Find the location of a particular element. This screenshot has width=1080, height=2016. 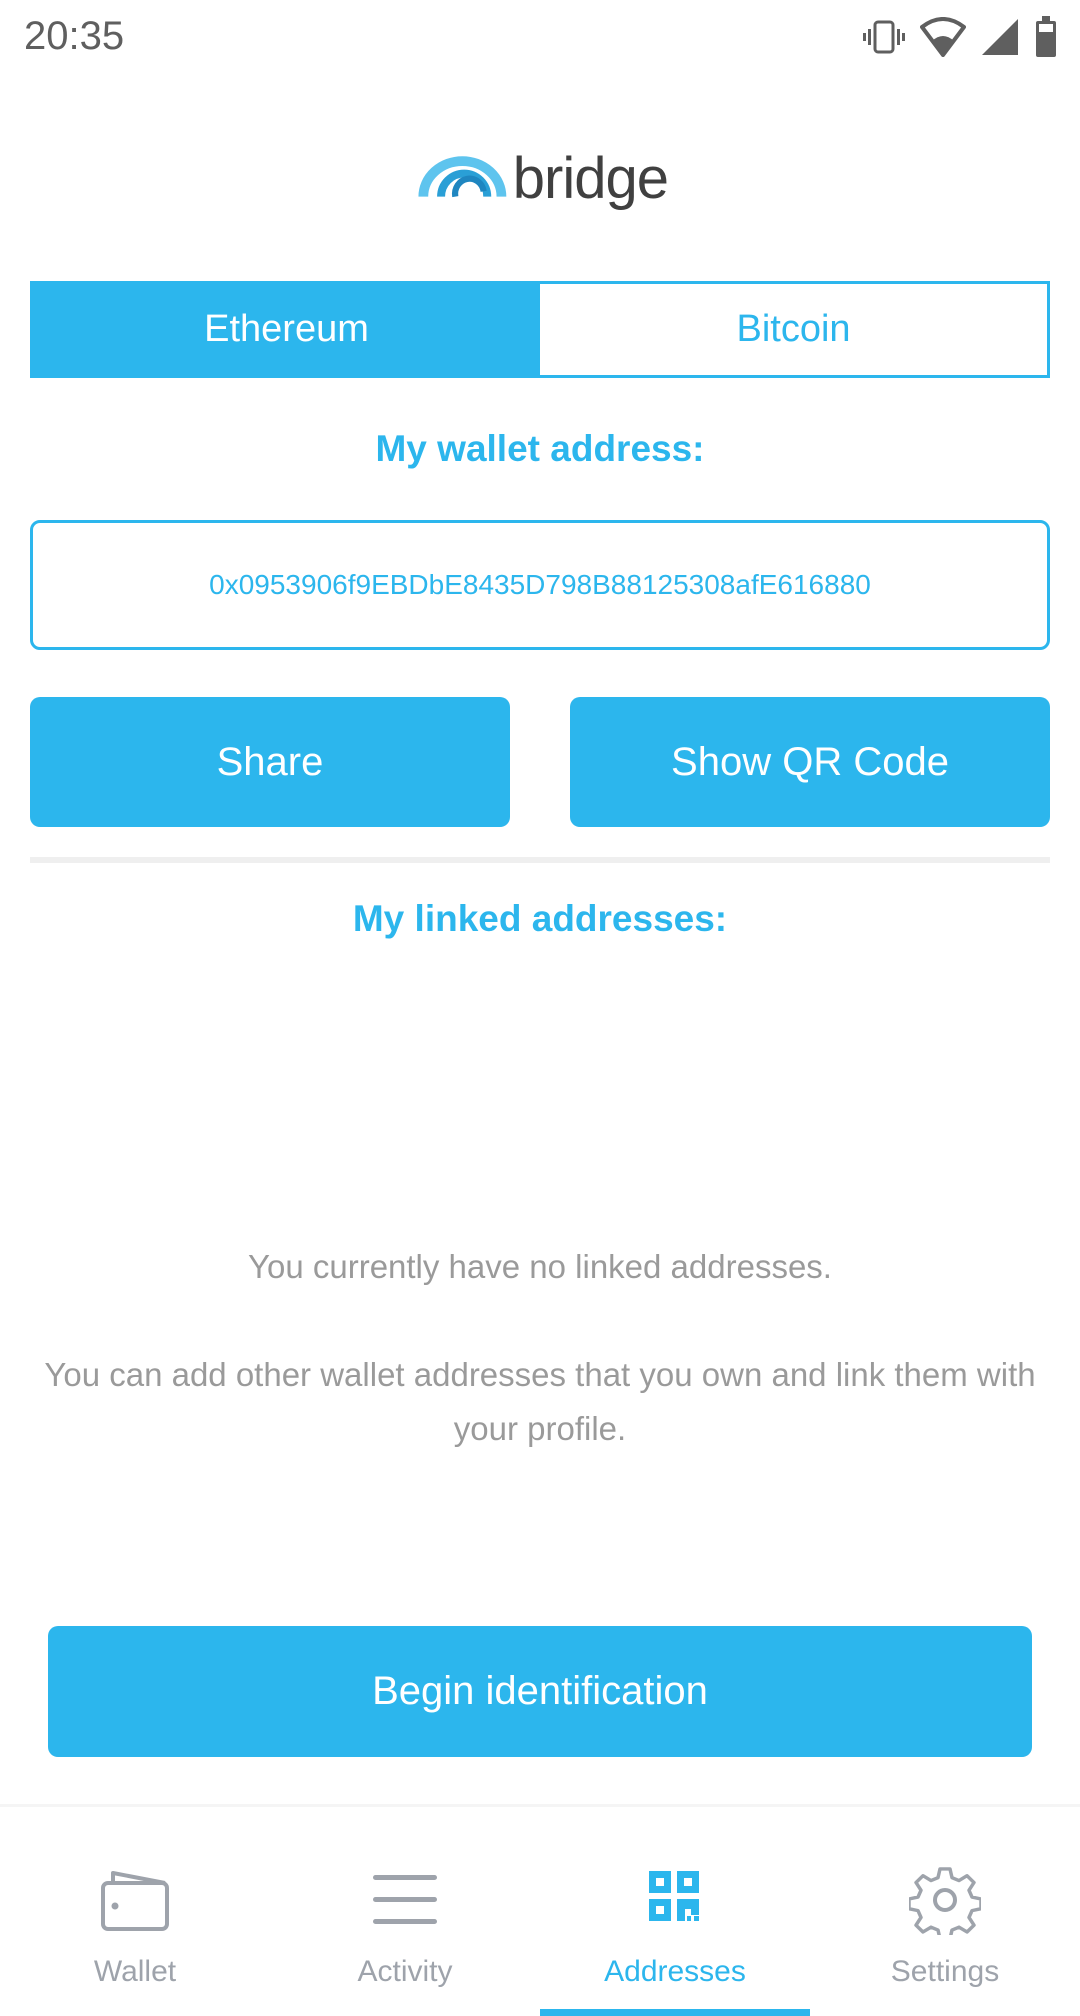

wallet-icon is located at coordinates (135, 1901).